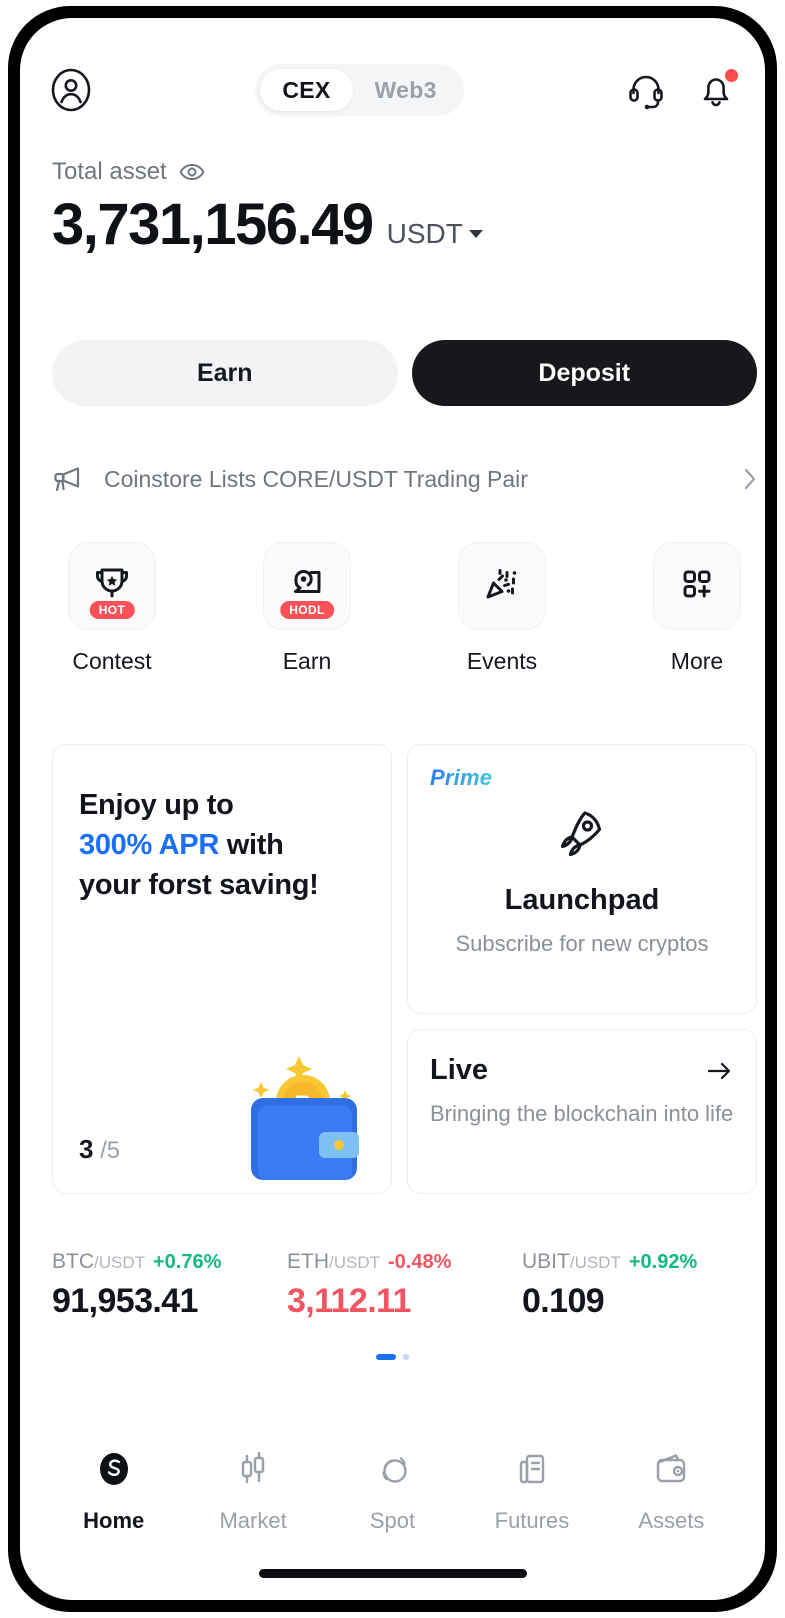  I want to click on live-subtitle: Bringing the blockchain into life, so click(582, 1113).